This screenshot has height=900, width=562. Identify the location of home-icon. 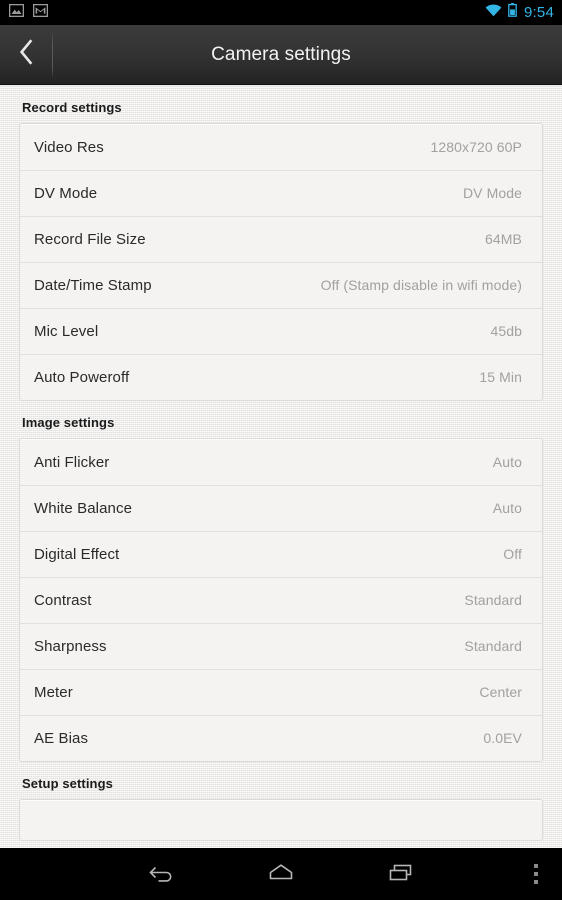
(281, 874).